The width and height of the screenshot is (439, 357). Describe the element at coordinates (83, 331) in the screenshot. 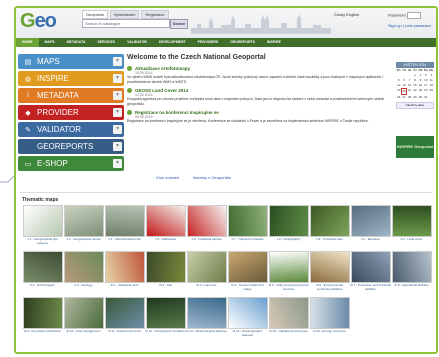

I see `thematic-map-caption: III.10 - Area management` at that location.